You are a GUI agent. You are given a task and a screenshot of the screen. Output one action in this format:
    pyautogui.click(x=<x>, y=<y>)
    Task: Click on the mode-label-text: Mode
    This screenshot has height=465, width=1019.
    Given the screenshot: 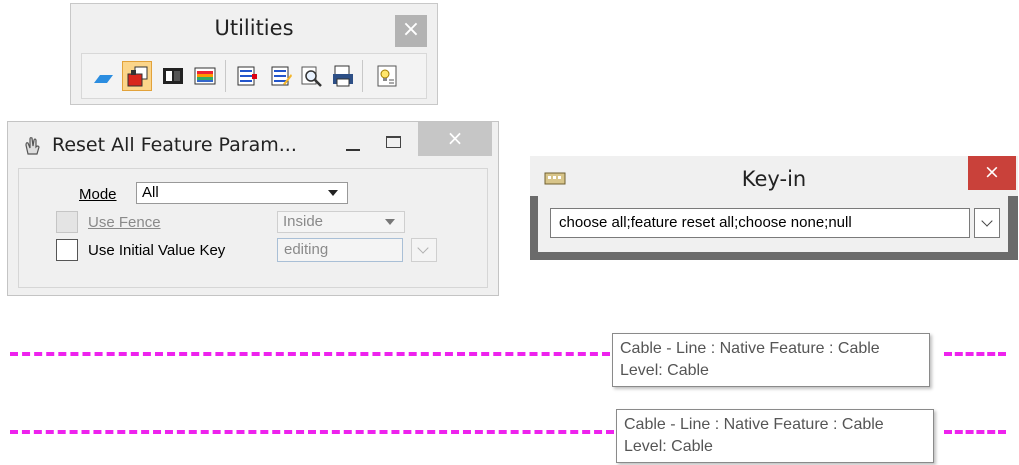 What is the action you would take?
    pyautogui.click(x=98, y=194)
    